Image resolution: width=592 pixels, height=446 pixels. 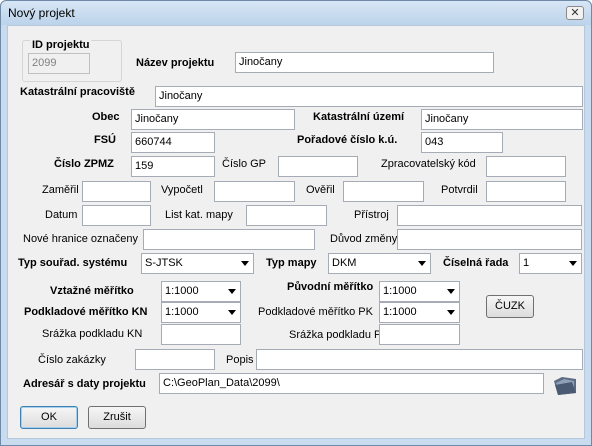 What do you see at coordinates (72, 360) in the screenshot?
I see `cislo-zakazky-label: Číslo zakázky` at bounding box center [72, 360].